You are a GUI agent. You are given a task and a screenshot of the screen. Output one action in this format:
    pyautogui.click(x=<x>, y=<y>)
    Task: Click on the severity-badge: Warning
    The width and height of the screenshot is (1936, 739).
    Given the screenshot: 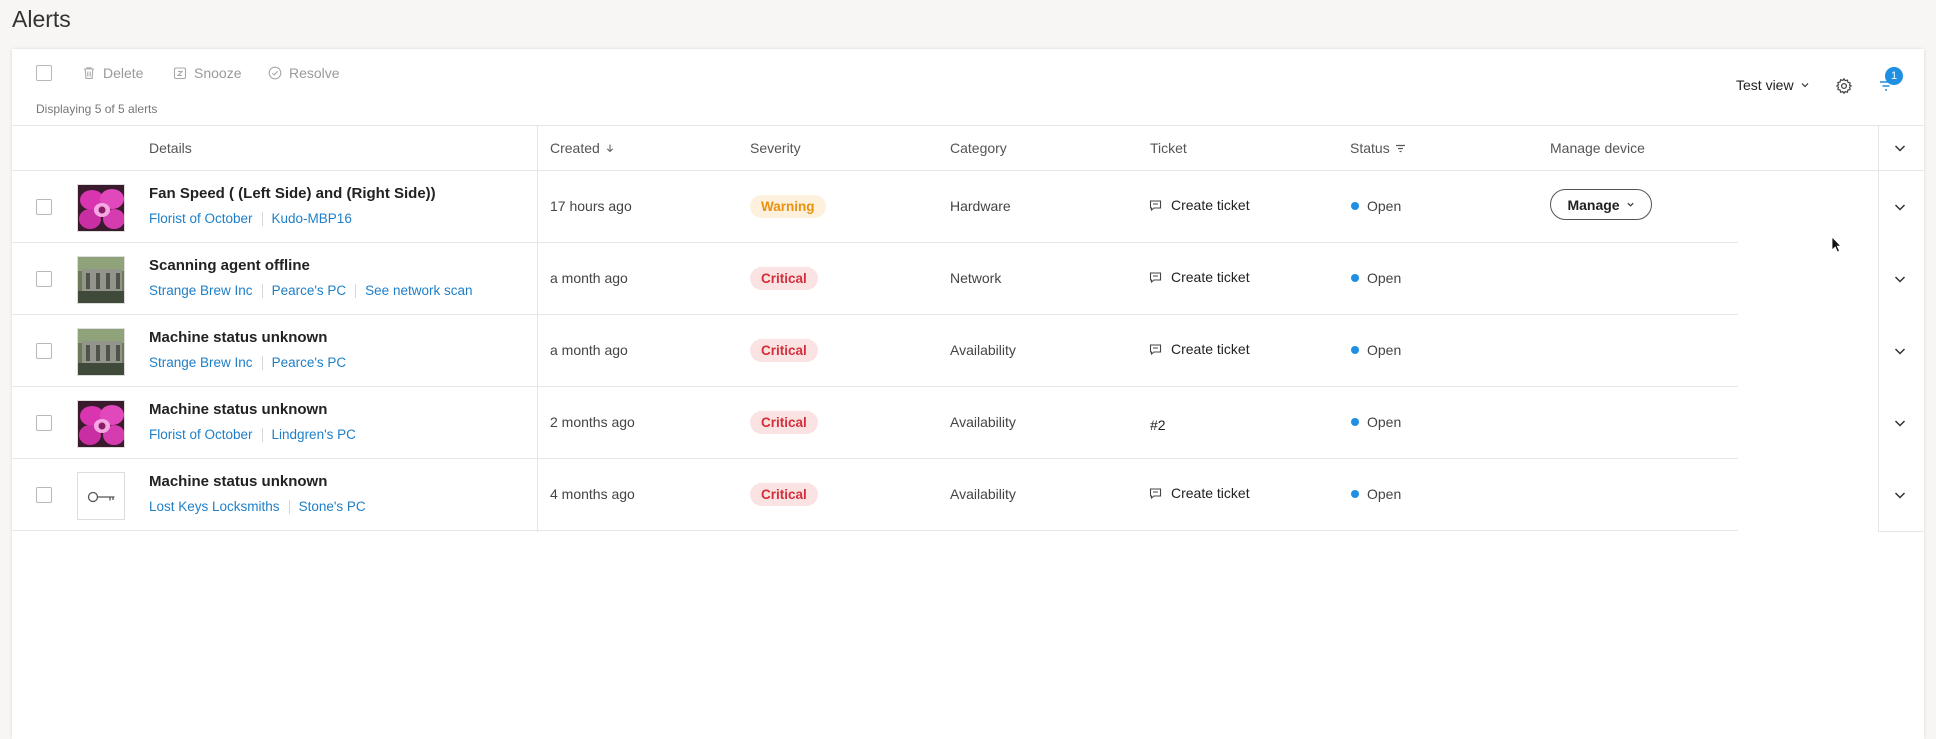 What is the action you would take?
    pyautogui.click(x=788, y=206)
    